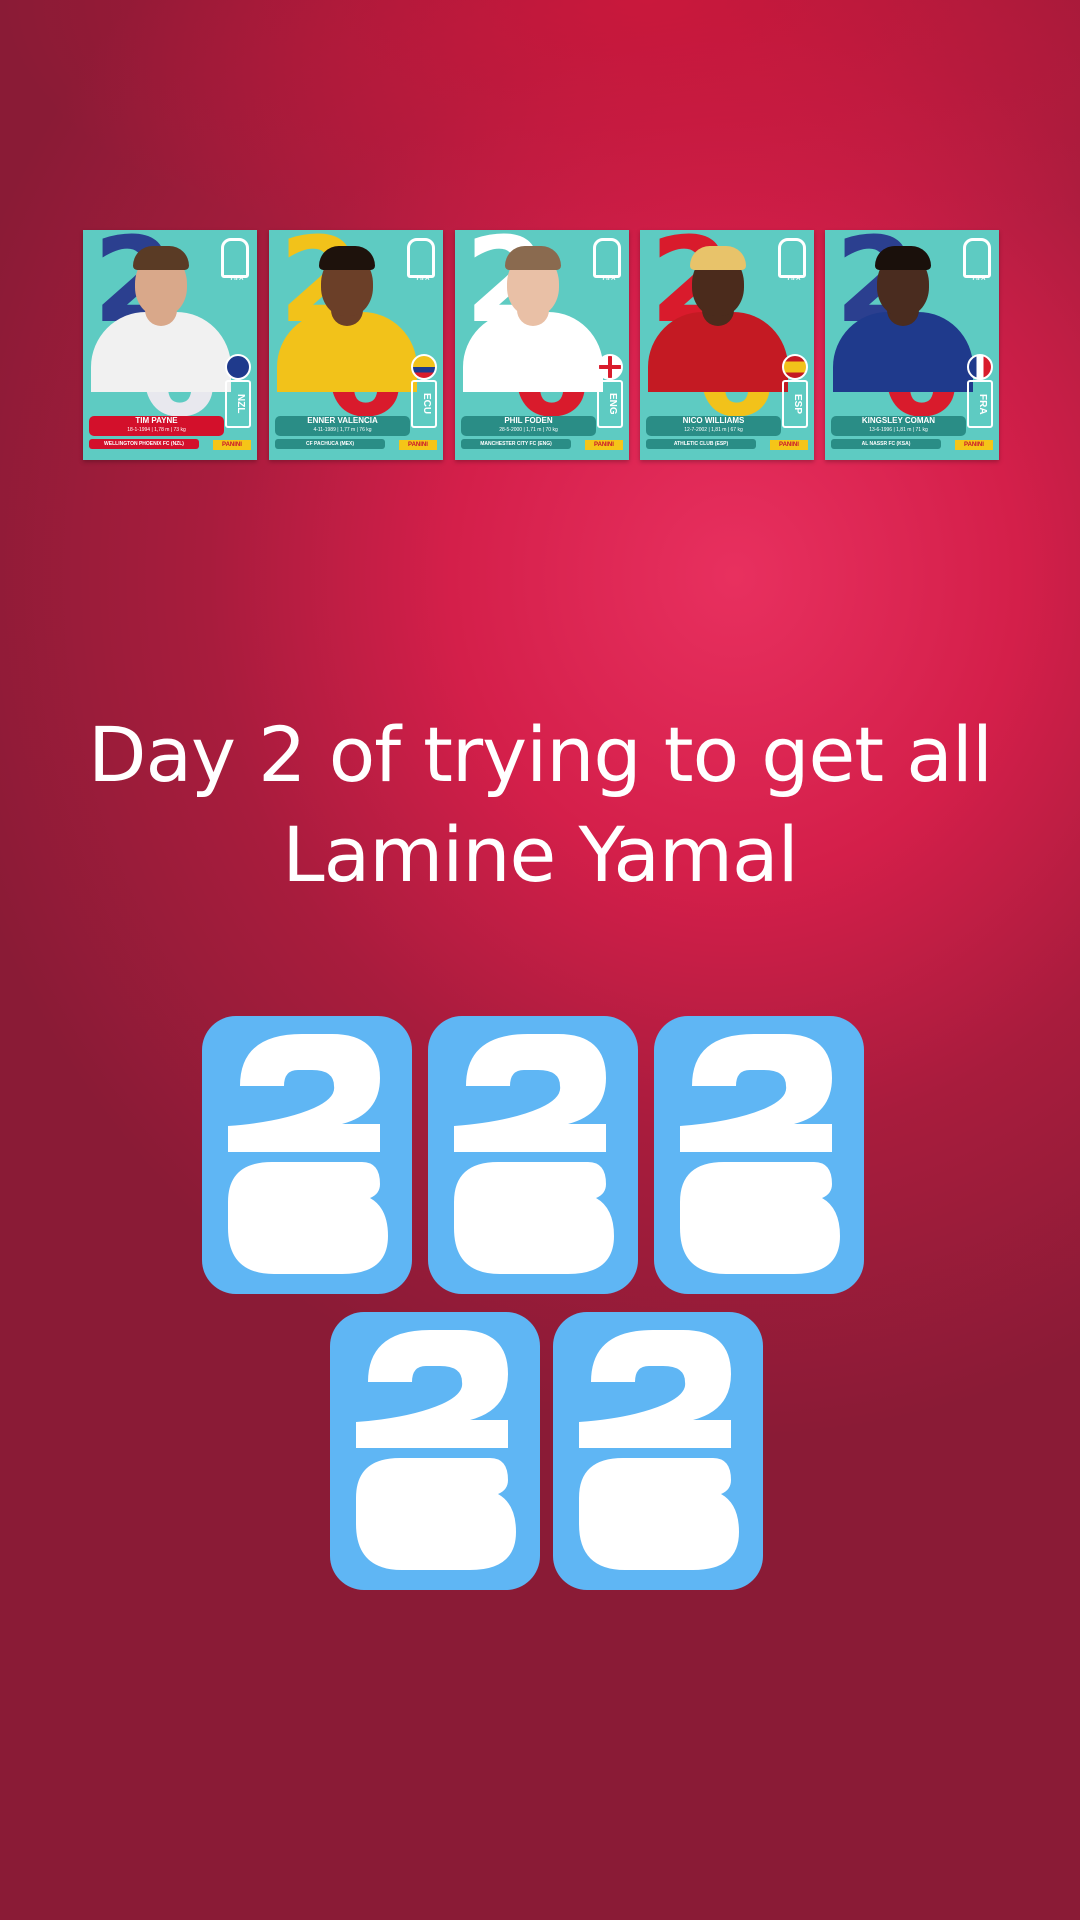 The image size is (1080, 1920). What do you see at coordinates (528, 420) in the screenshot?
I see `player-name: PHIL FODEN` at bounding box center [528, 420].